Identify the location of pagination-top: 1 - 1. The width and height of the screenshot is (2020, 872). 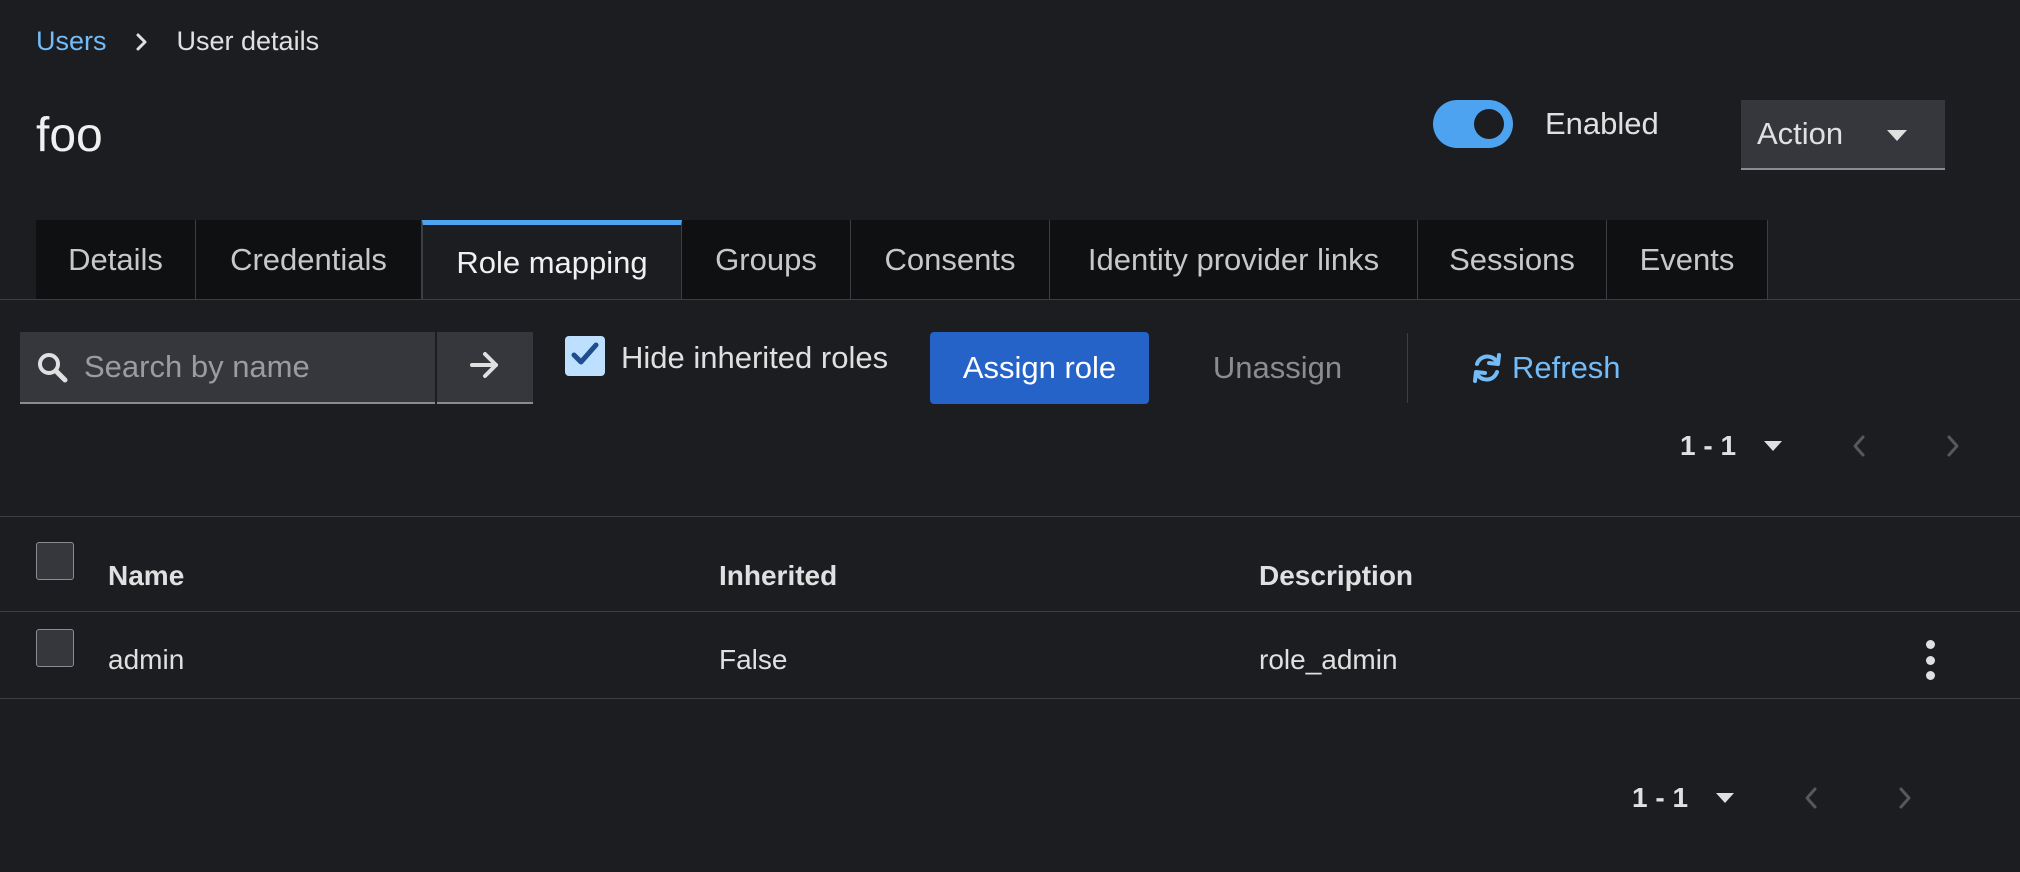
(1820, 446).